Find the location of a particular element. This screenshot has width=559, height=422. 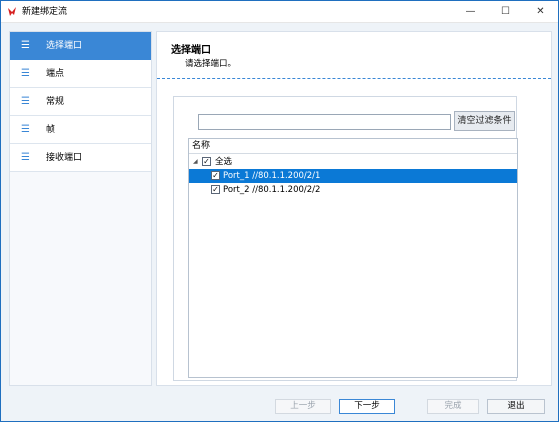

sidebar-item-frame: ☰ 帧 is located at coordinates (80, 130).